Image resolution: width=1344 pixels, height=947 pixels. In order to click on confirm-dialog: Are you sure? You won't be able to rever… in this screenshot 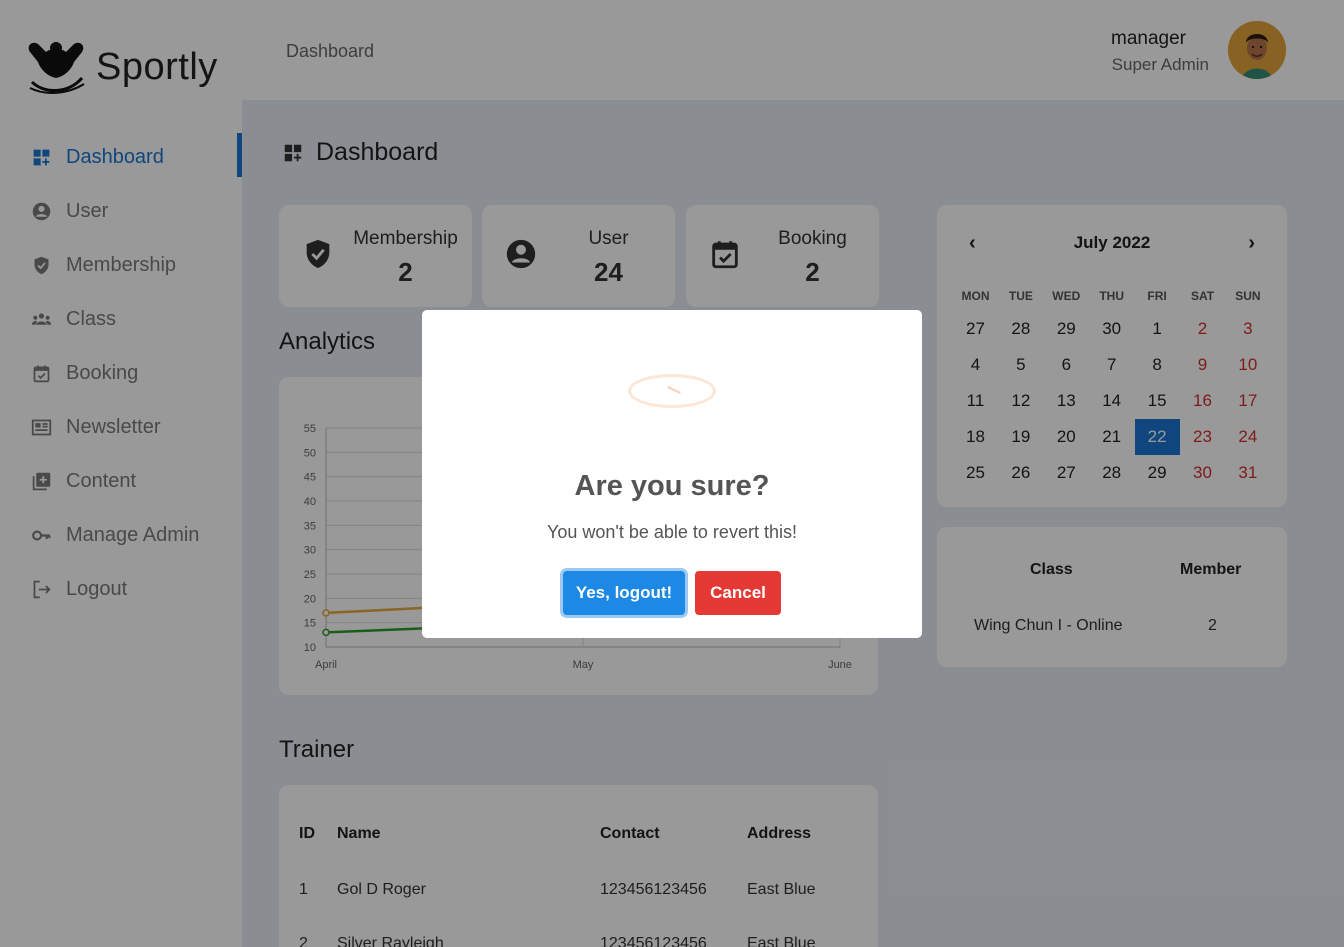, I will do `click(672, 474)`.